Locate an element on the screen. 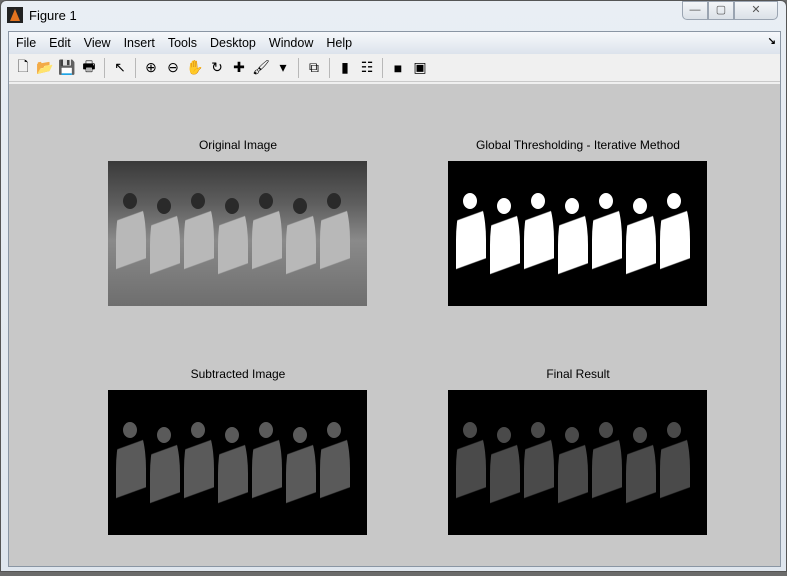 The height and width of the screenshot is (576, 787). image-axes-orig is located at coordinates (237, 233).